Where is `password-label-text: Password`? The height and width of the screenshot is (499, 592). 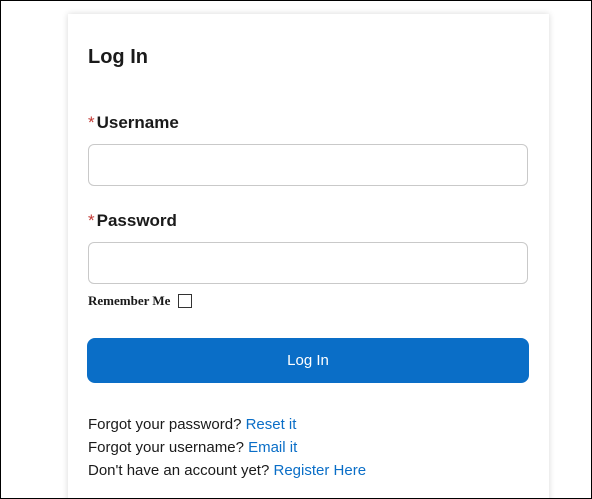
password-label-text: Password is located at coordinates (136, 220).